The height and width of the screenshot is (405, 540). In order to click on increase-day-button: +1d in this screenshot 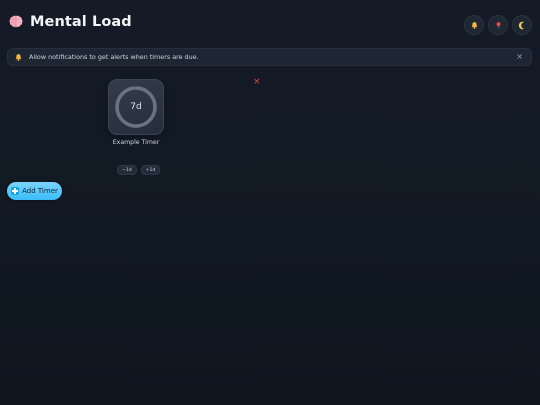, I will do `click(150, 170)`.